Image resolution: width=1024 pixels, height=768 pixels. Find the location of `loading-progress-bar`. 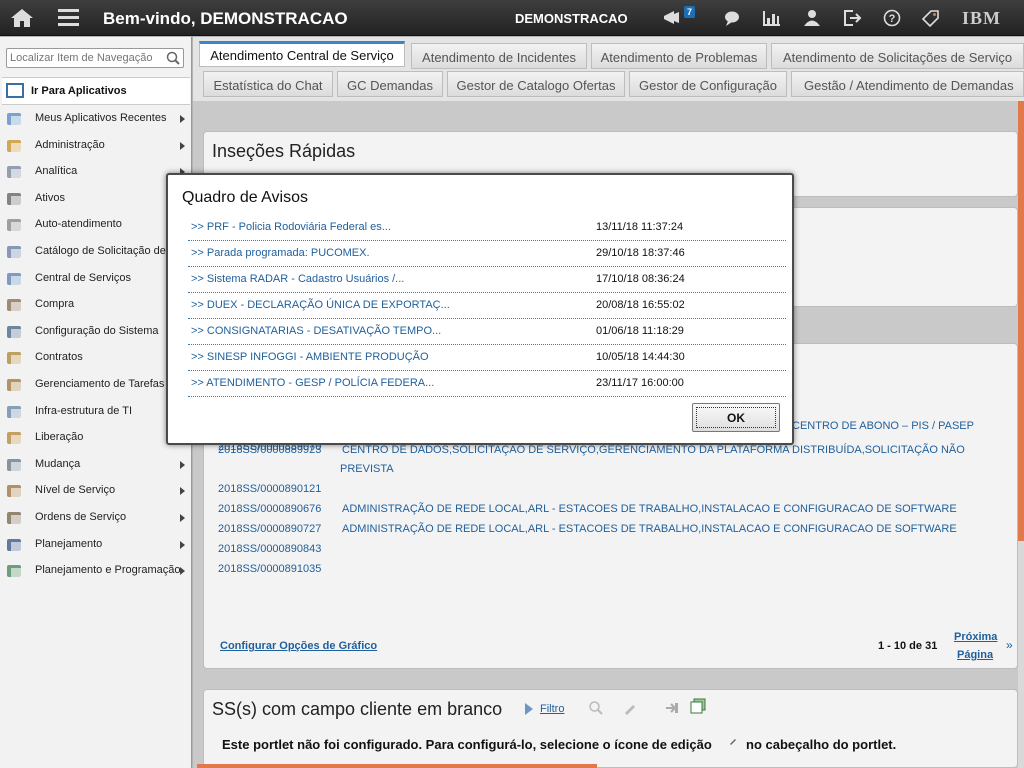

loading-progress-bar is located at coordinates (397, 766).